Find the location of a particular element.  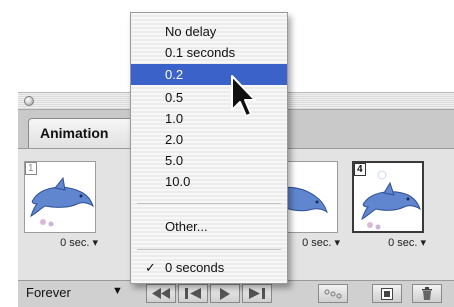

menu-item-no-delay: No delay is located at coordinates (209, 31).